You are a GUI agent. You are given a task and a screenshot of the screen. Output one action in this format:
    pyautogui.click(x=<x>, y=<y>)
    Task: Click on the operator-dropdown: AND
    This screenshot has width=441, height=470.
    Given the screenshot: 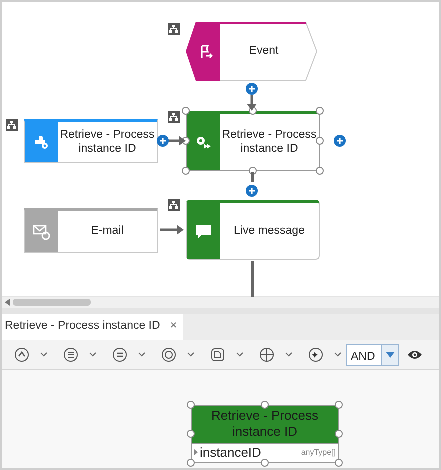 What is the action you would take?
    pyautogui.click(x=372, y=355)
    